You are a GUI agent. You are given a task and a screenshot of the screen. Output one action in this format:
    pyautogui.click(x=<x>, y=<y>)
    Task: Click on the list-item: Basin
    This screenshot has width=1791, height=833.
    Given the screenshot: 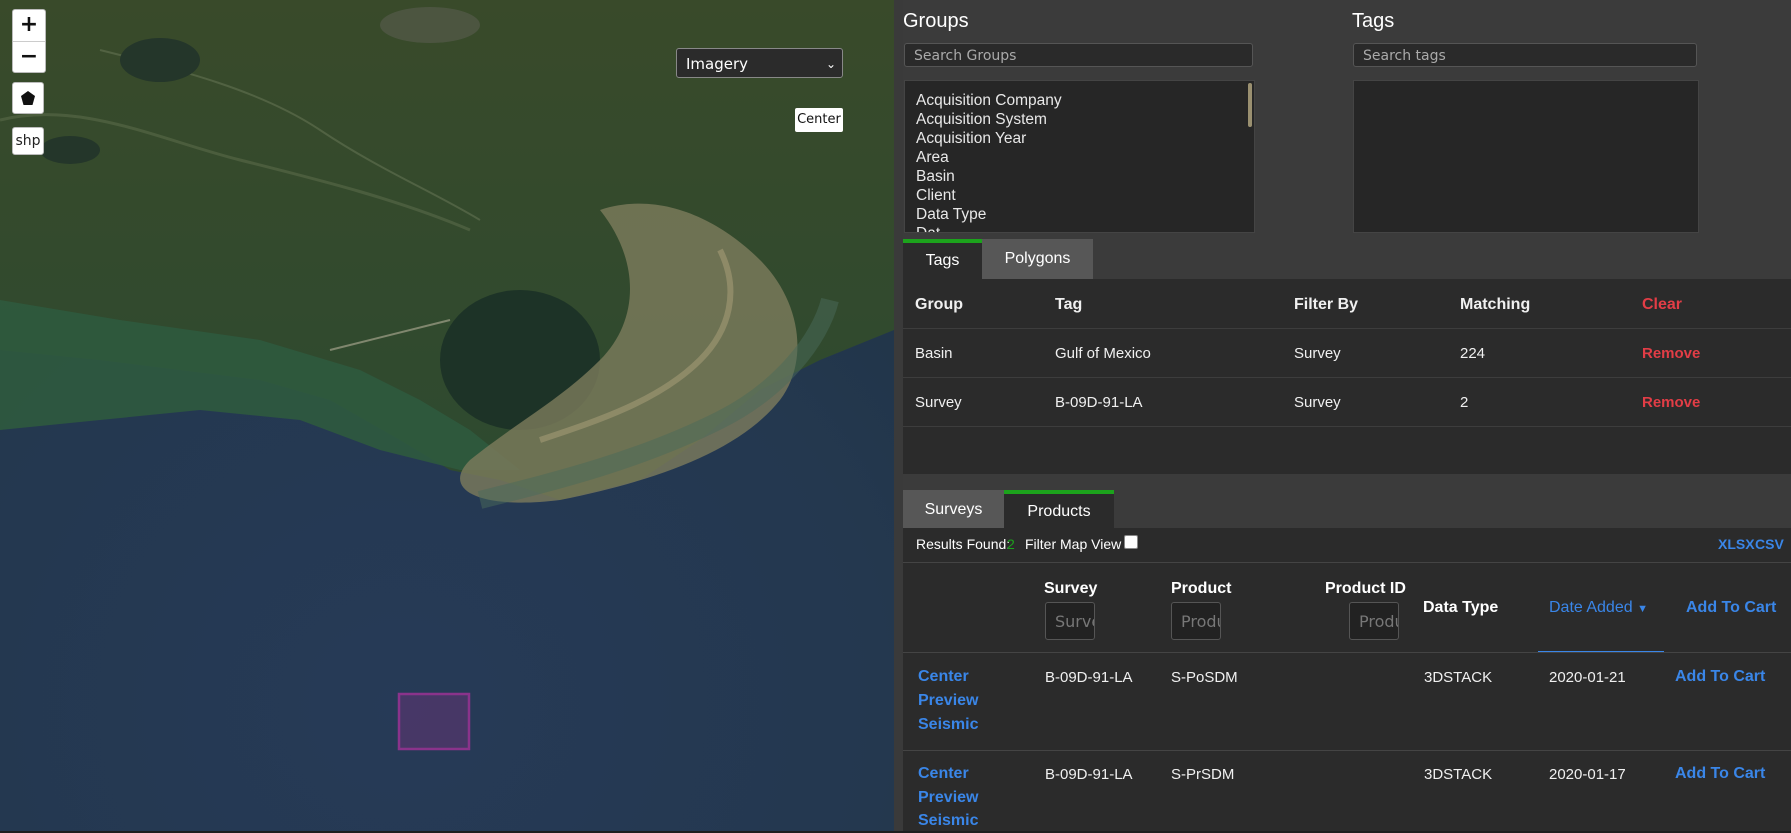 What is the action you would take?
    pyautogui.click(x=1079, y=176)
    